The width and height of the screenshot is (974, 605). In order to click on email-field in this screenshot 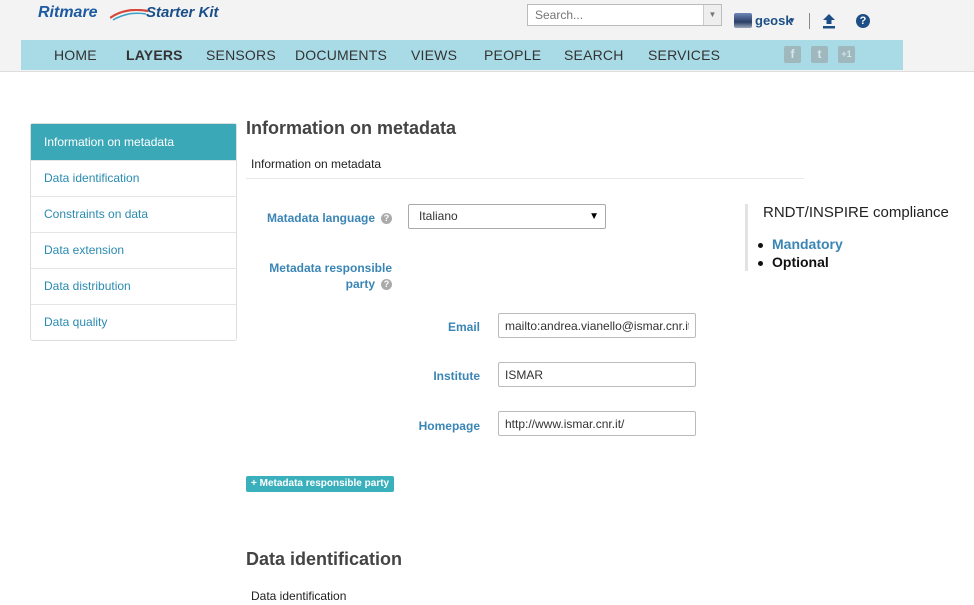, I will do `click(597, 325)`.